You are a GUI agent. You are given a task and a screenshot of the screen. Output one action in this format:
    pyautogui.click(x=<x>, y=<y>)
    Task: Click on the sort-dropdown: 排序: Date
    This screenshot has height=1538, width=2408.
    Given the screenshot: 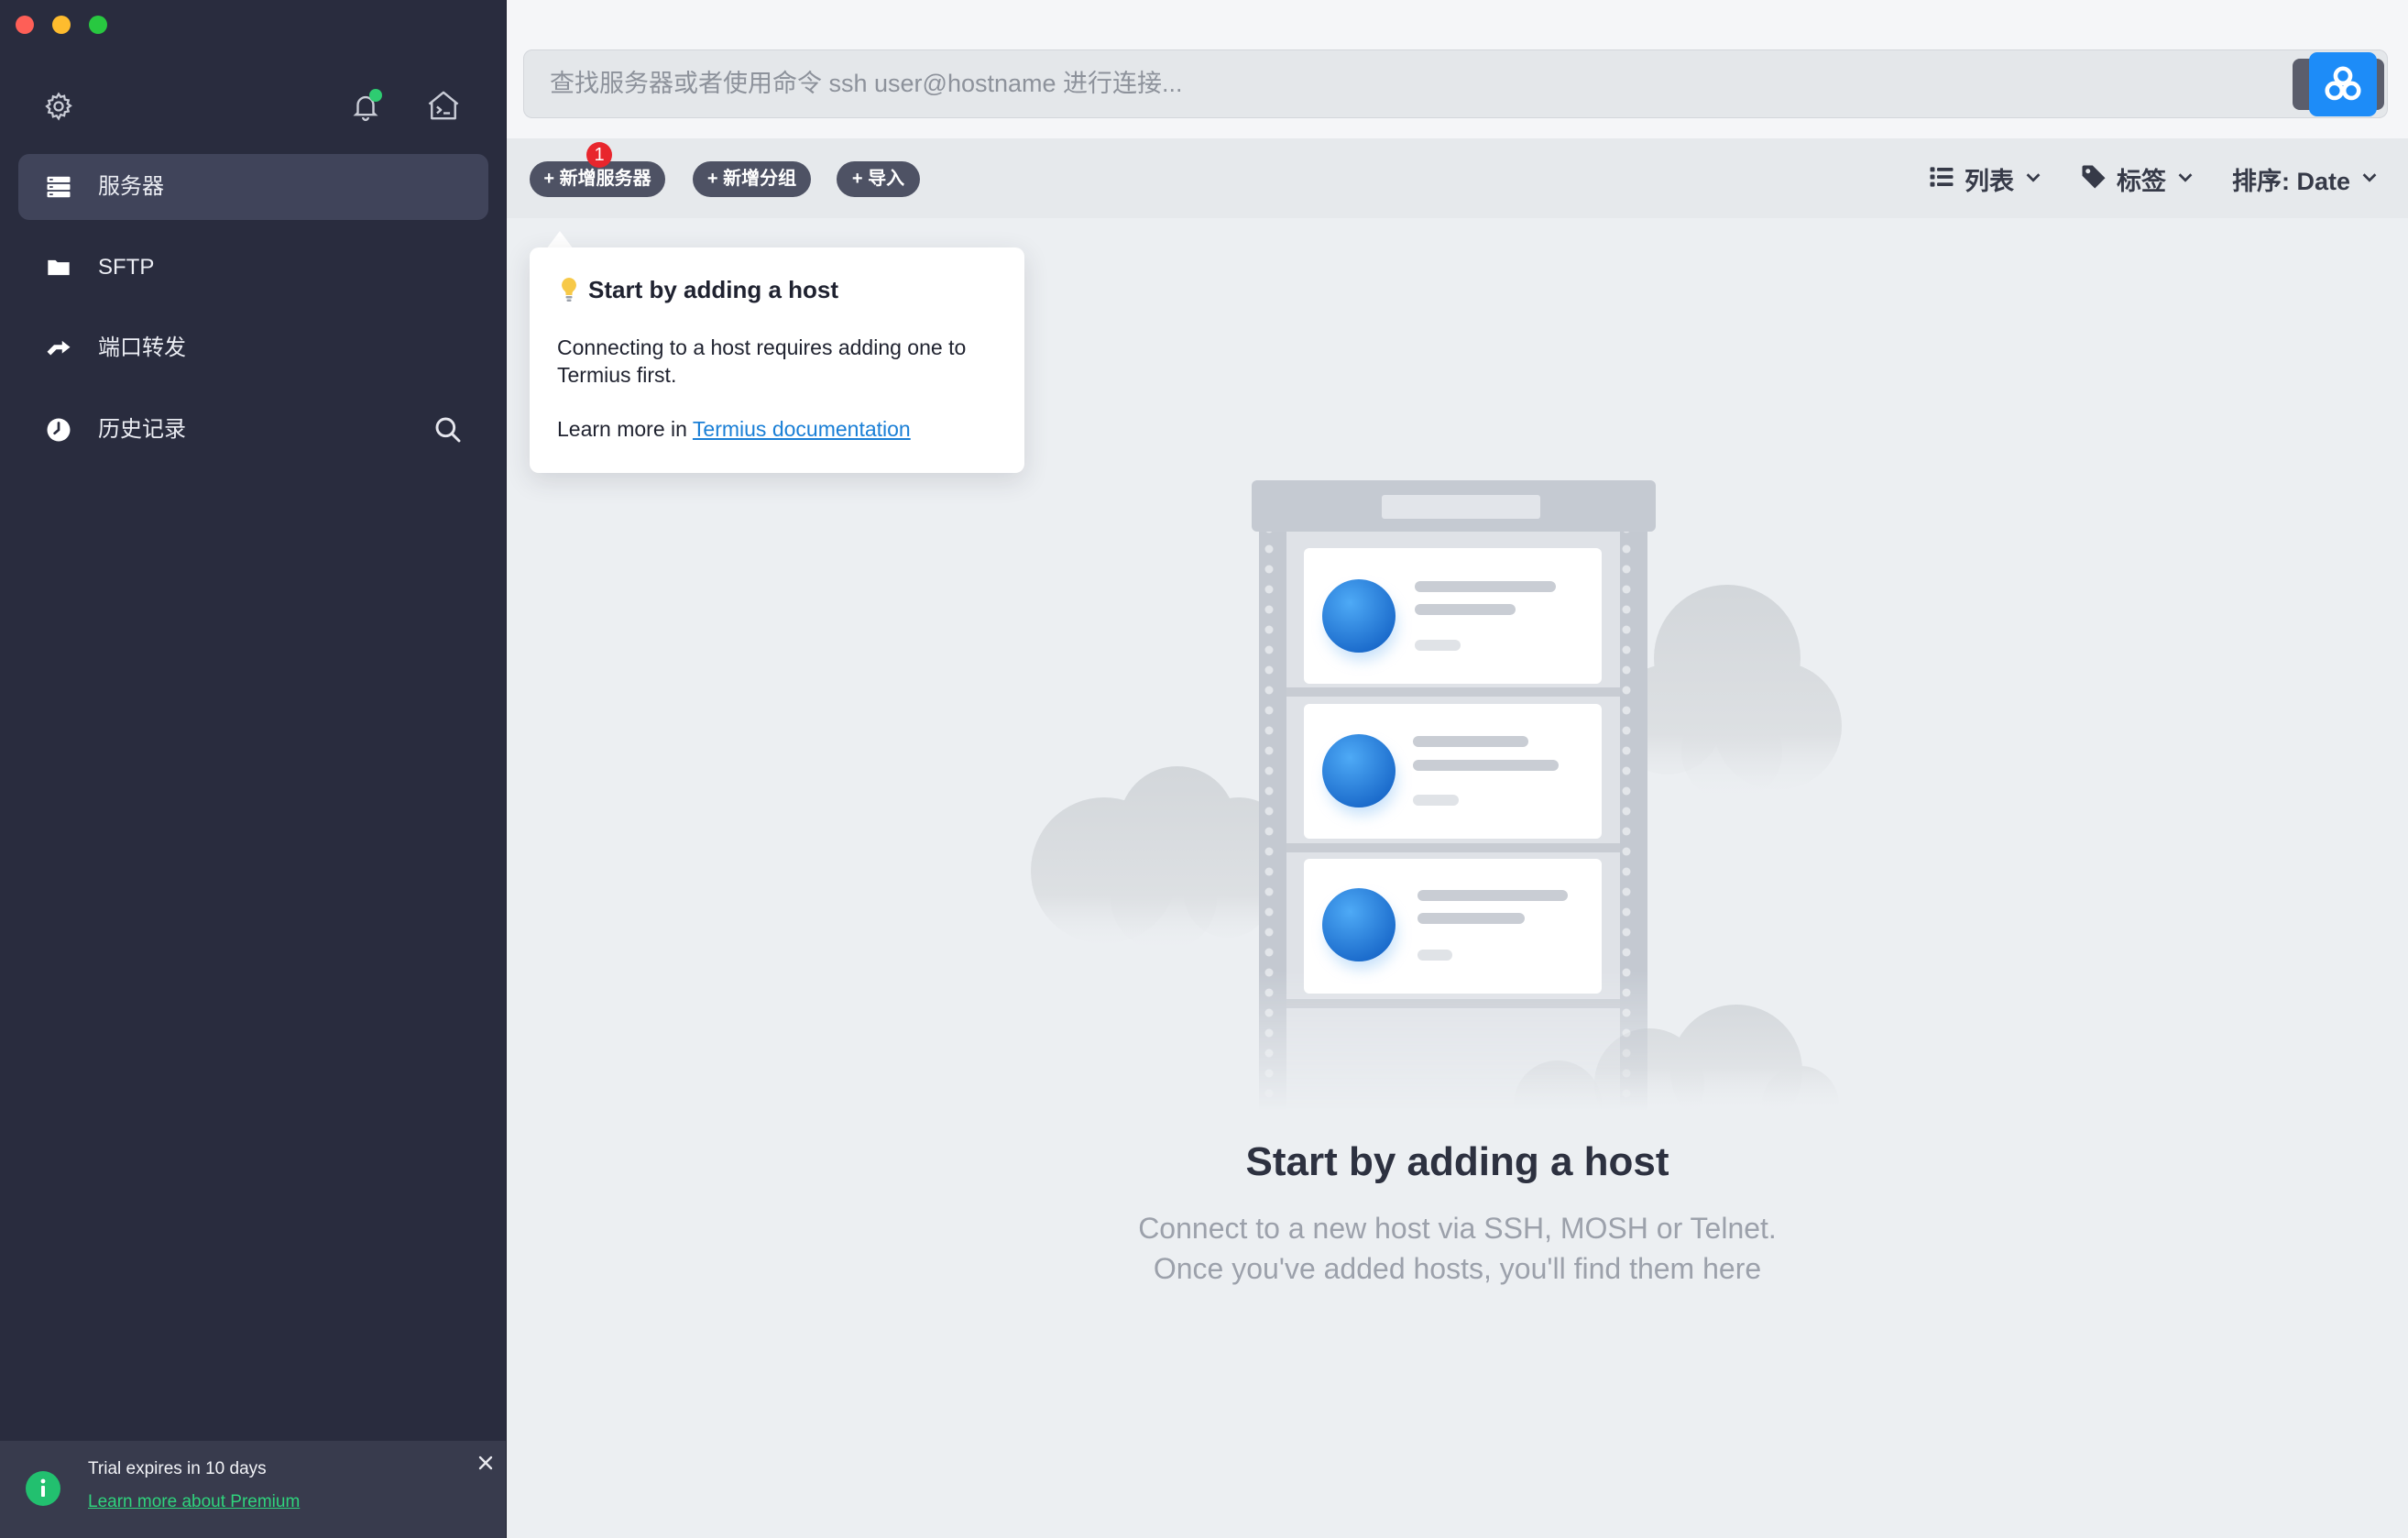 What is the action you would take?
    pyautogui.click(x=2306, y=178)
    